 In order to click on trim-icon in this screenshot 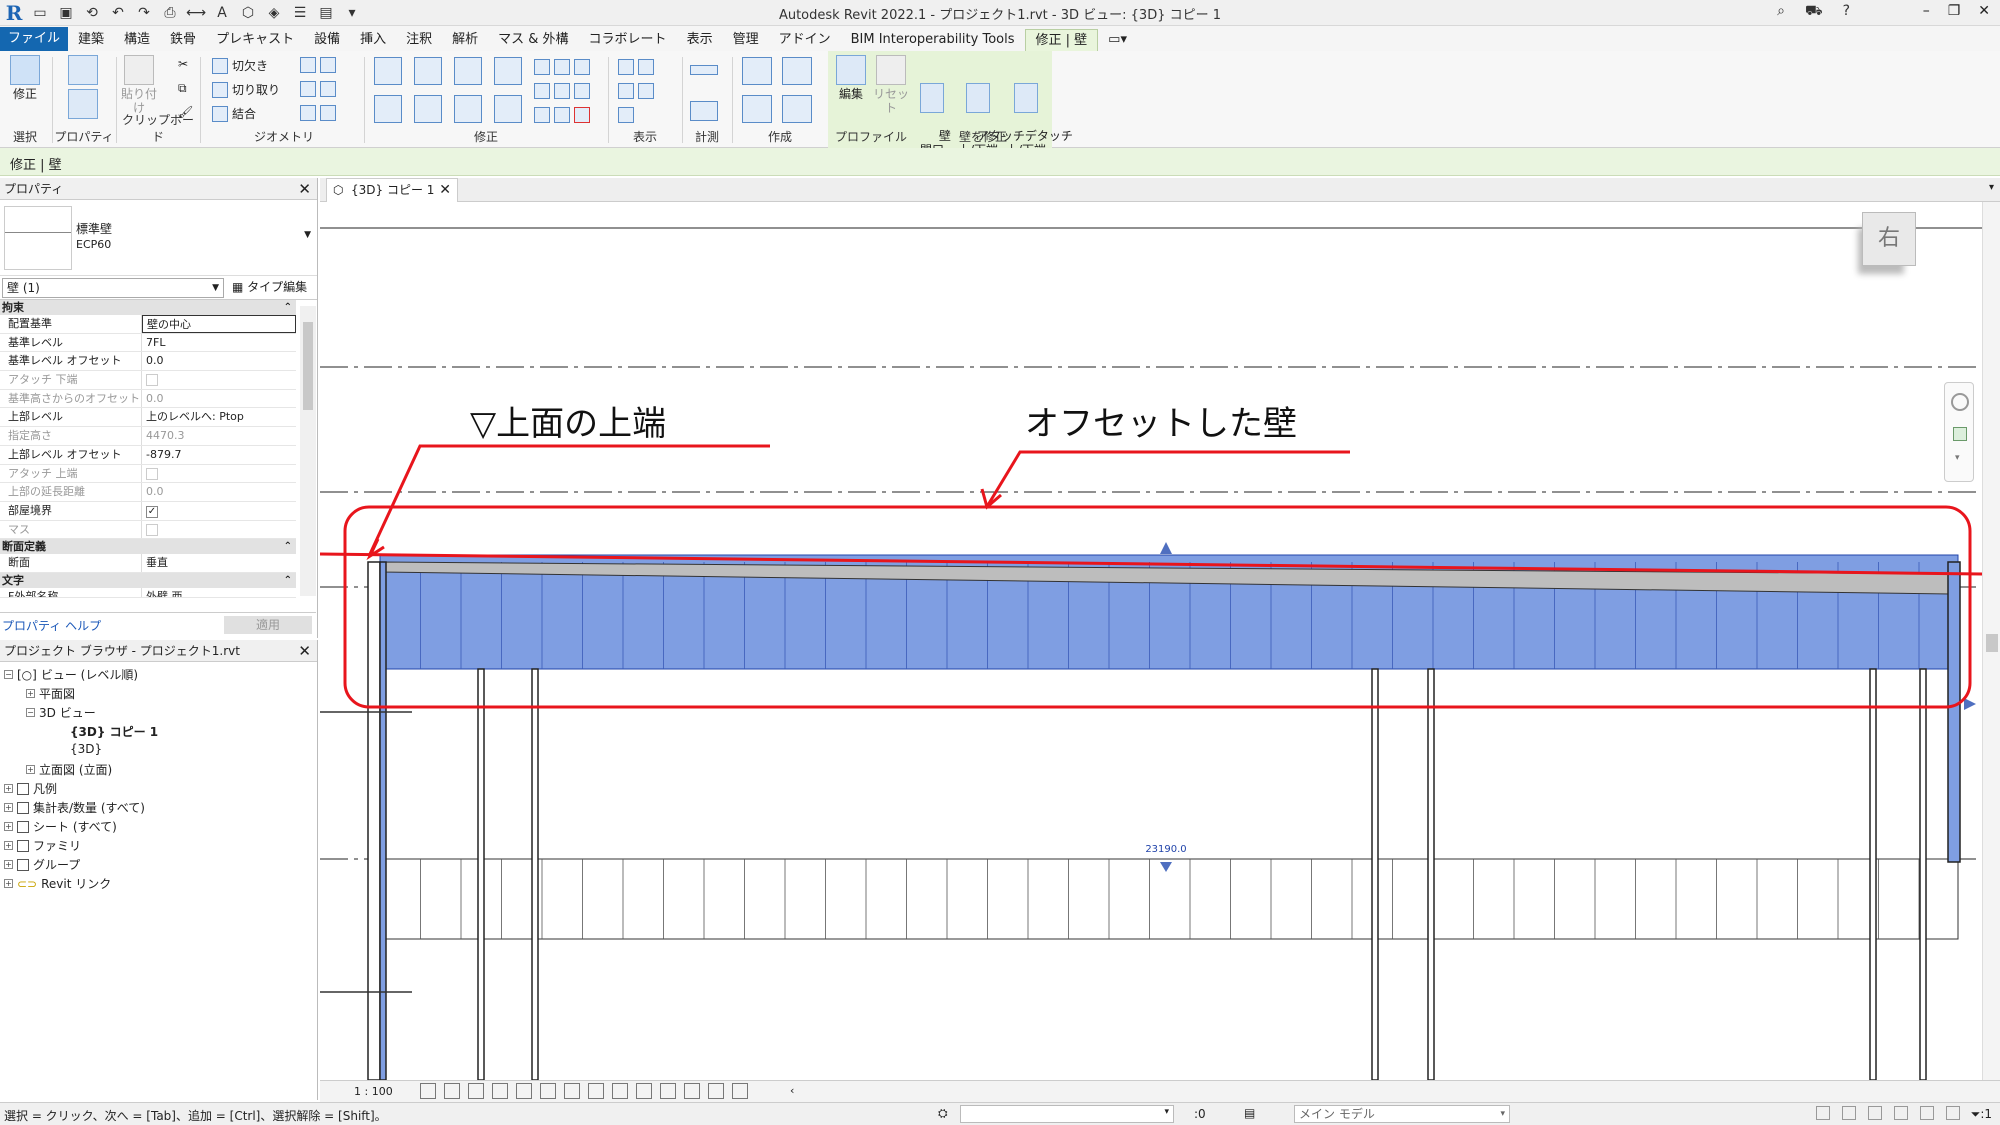, I will do `click(508, 109)`.